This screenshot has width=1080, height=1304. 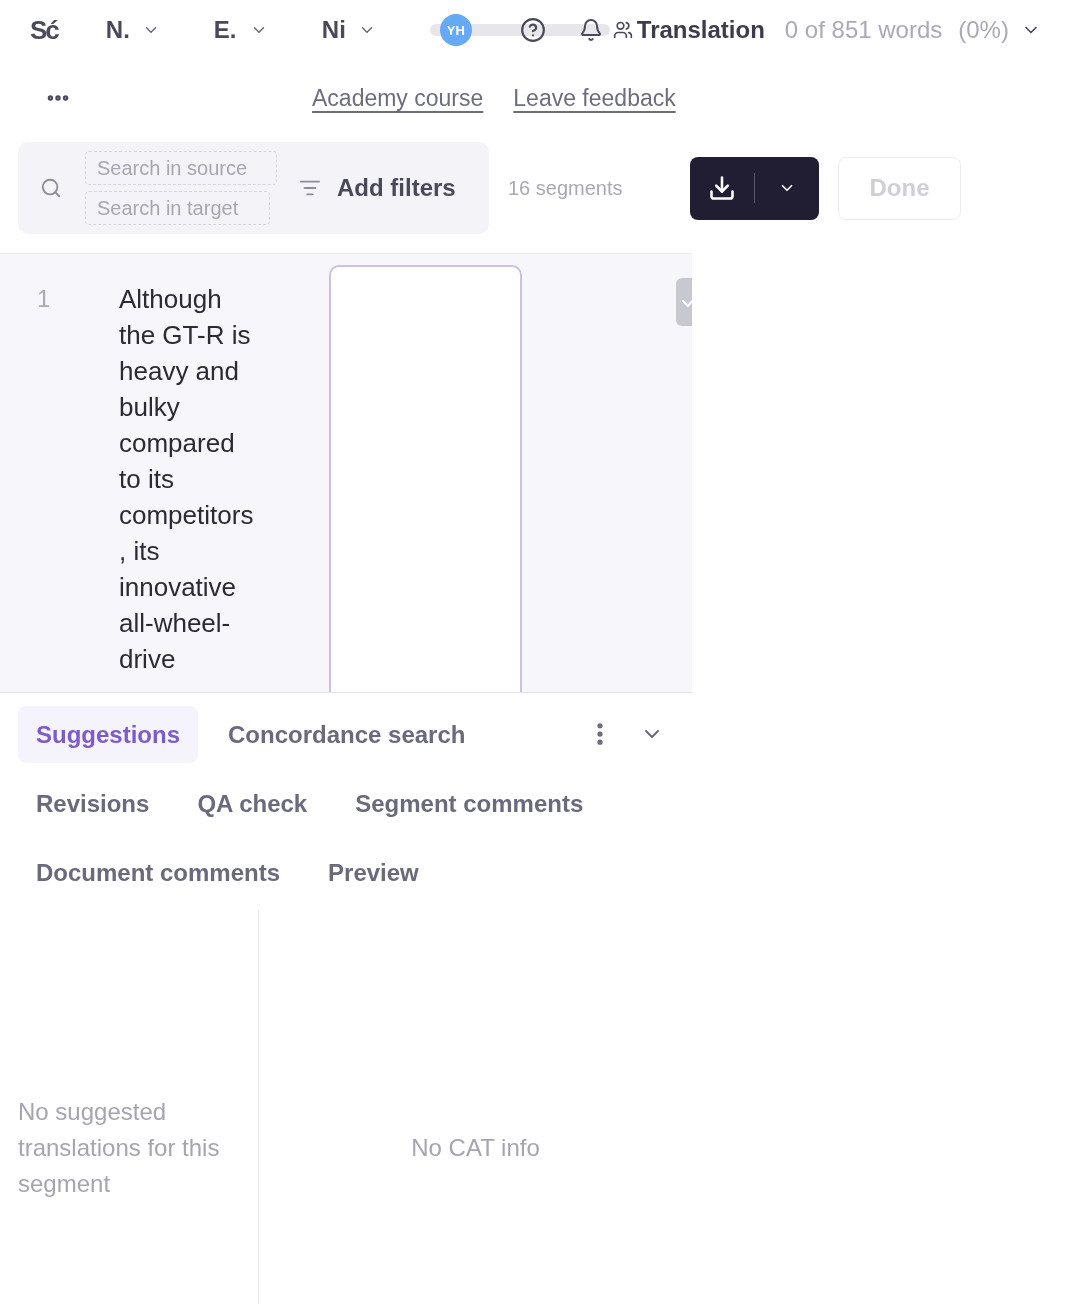 What do you see at coordinates (132, 30) in the screenshot?
I see `dropdown-button: N.` at bounding box center [132, 30].